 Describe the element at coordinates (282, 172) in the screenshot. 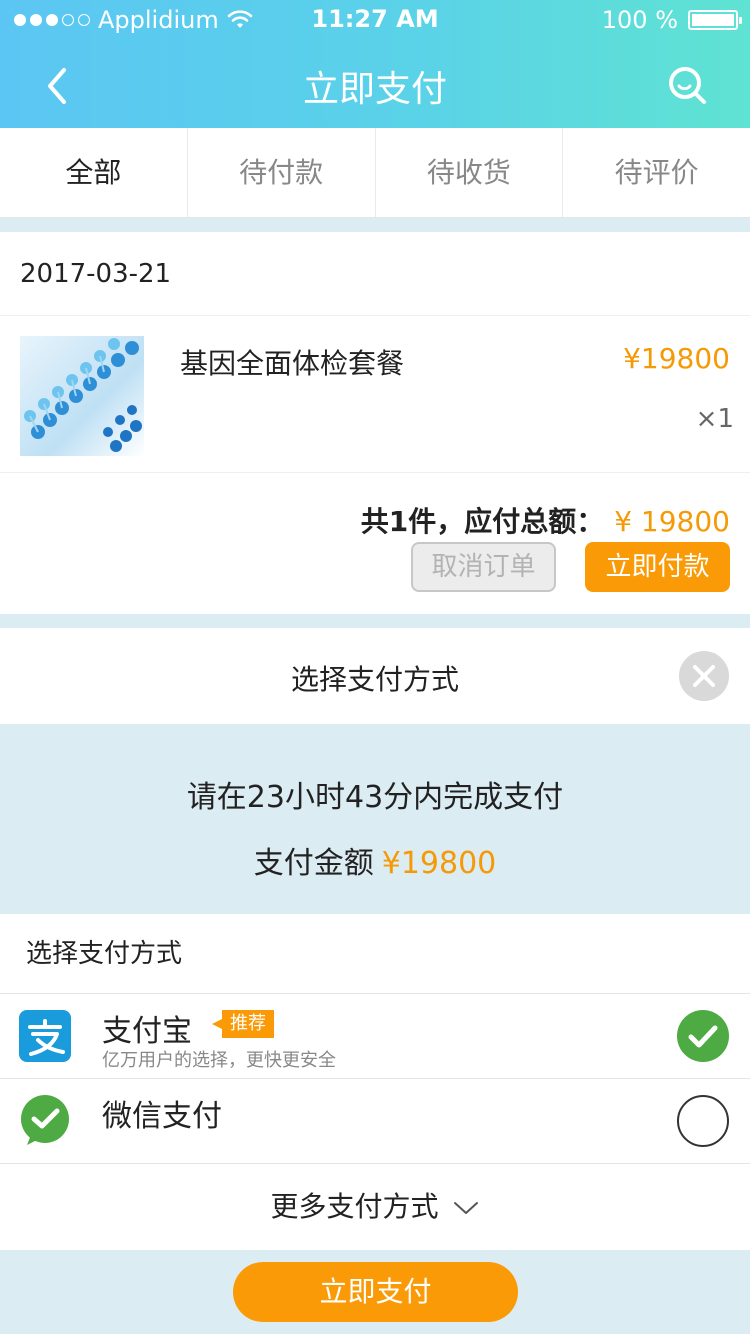

I see `tab-pending-payment: 待付款` at that location.